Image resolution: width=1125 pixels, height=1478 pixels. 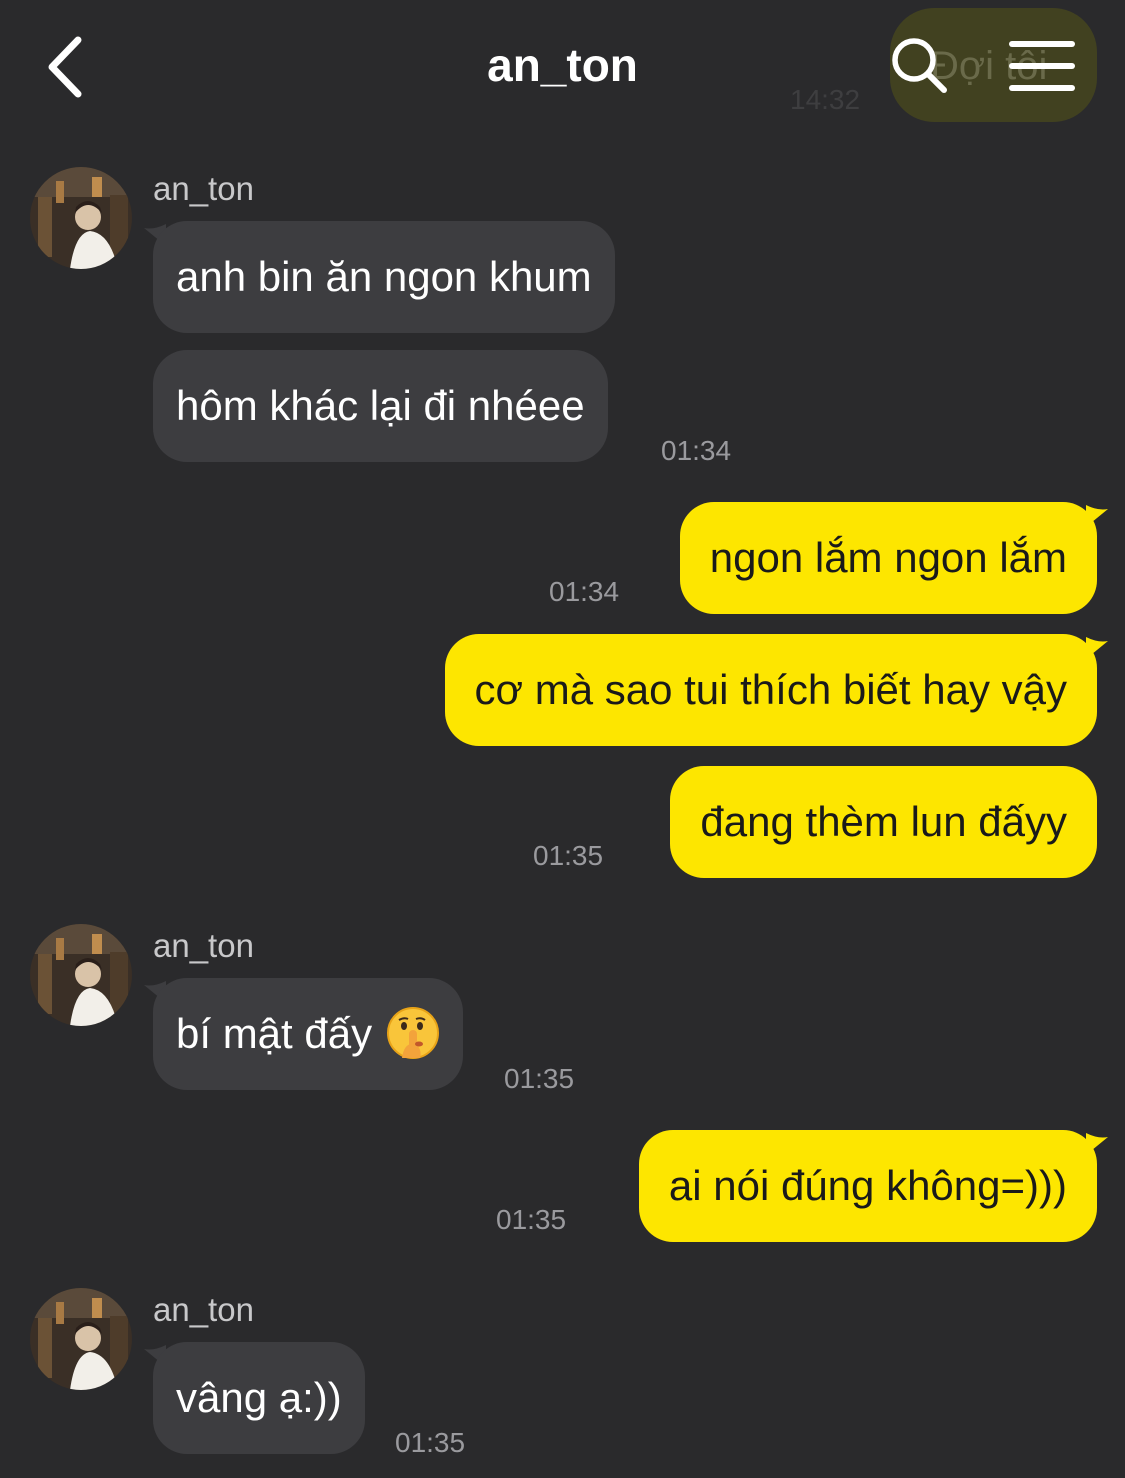 I want to click on message-text: ai nói đúng không=))), so click(x=867, y=1185).